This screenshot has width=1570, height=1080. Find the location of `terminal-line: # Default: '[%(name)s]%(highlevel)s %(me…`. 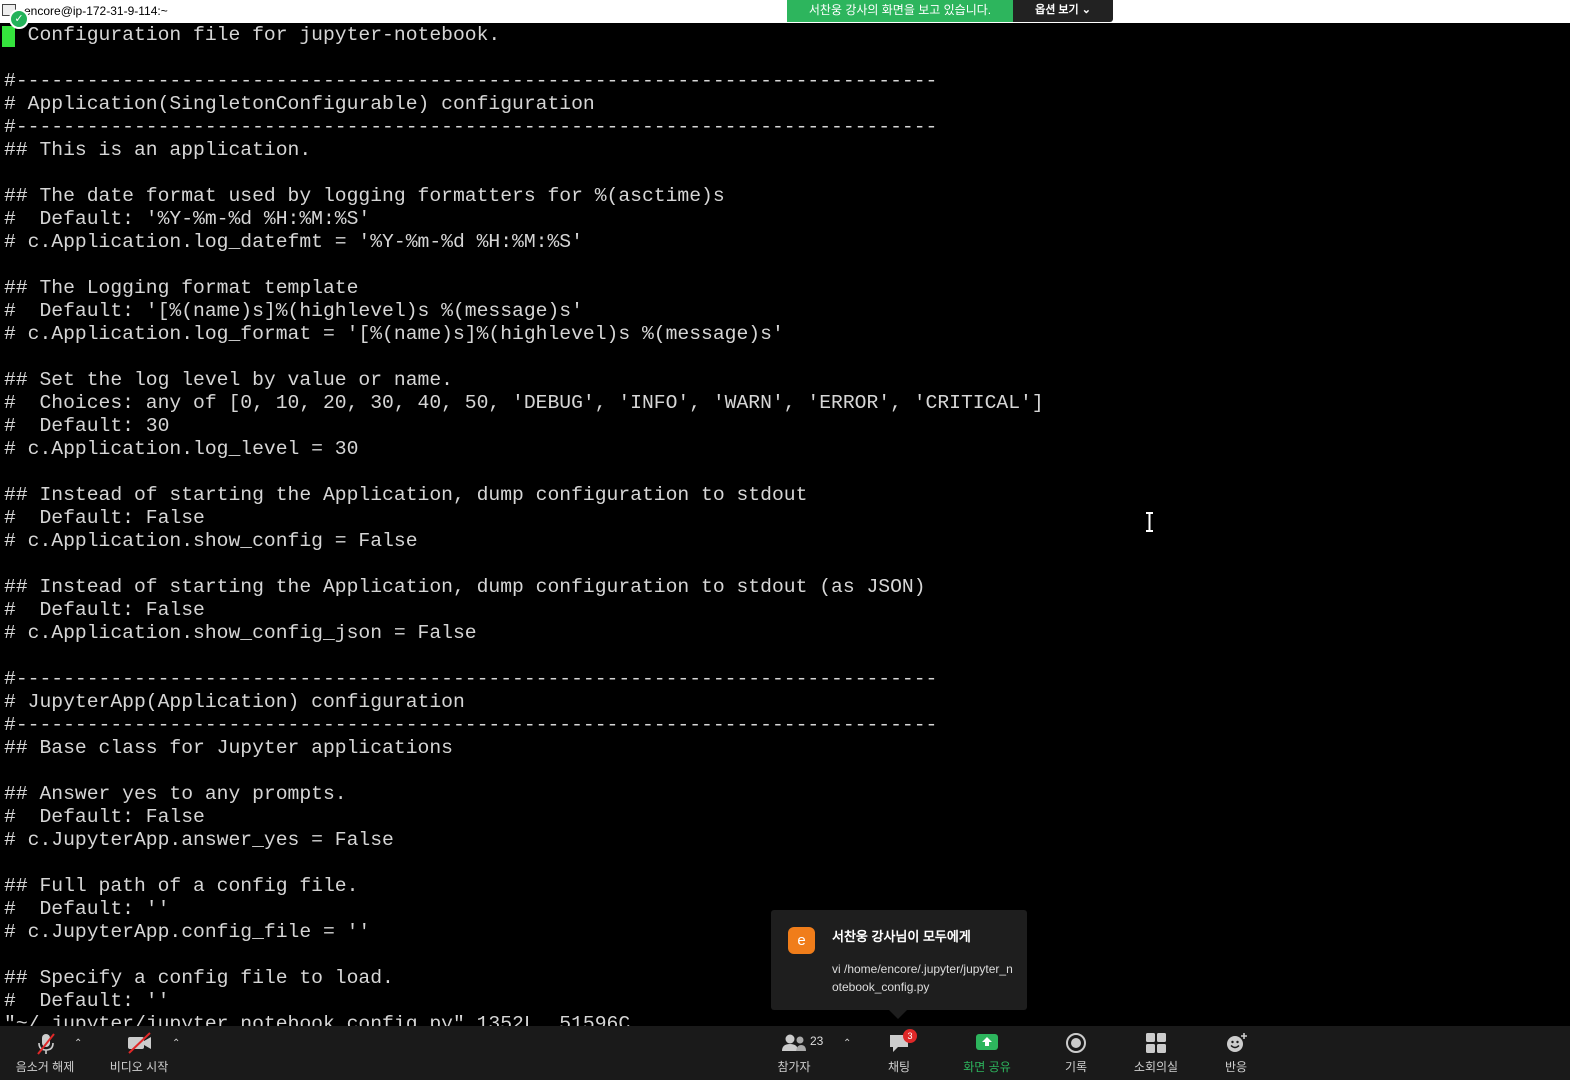

terminal-line: # Default: '[%(name)s]%(highlevel)s %(me… is located at coordinates (293, 311).